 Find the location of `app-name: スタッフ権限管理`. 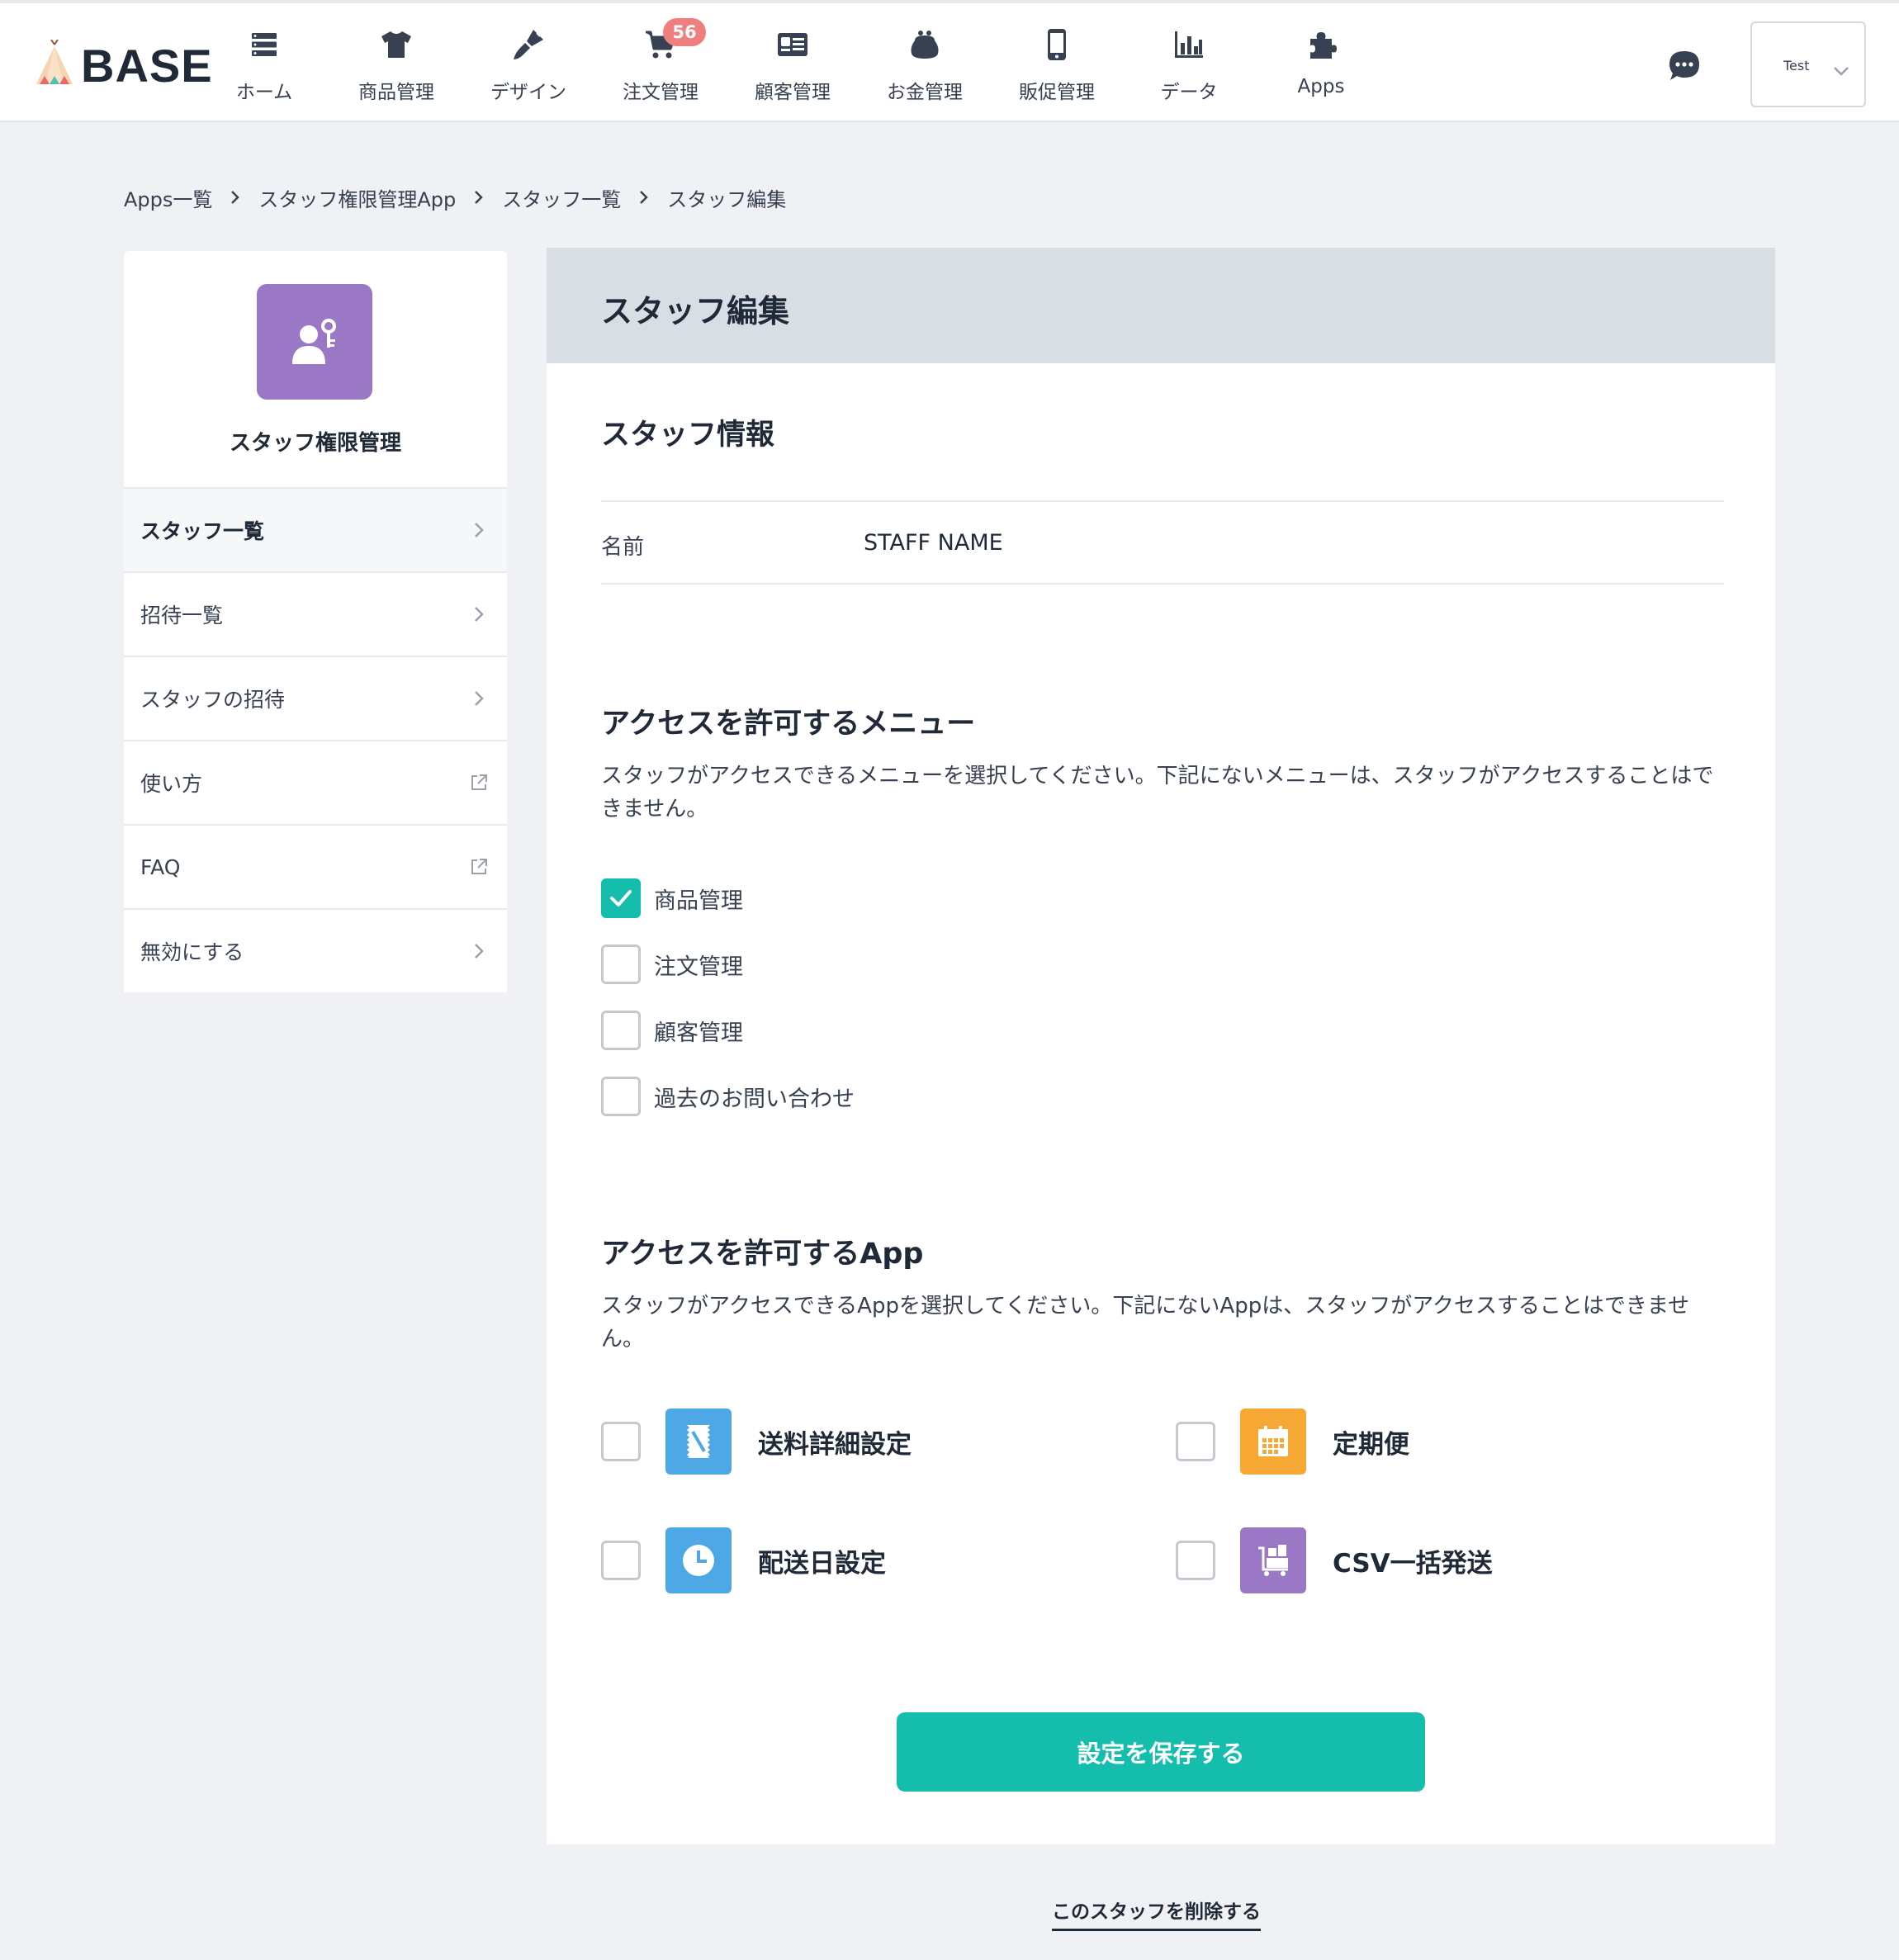

app-name: スタッフ権限管理 is located at coordinates (315, 443).